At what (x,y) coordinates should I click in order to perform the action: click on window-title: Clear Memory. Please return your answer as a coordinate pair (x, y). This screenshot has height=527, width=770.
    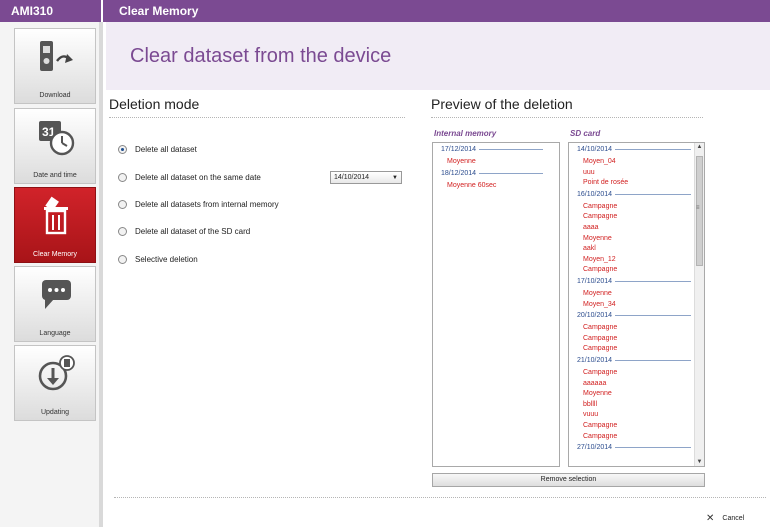
    Looking at the image, I should click on (436, 11).